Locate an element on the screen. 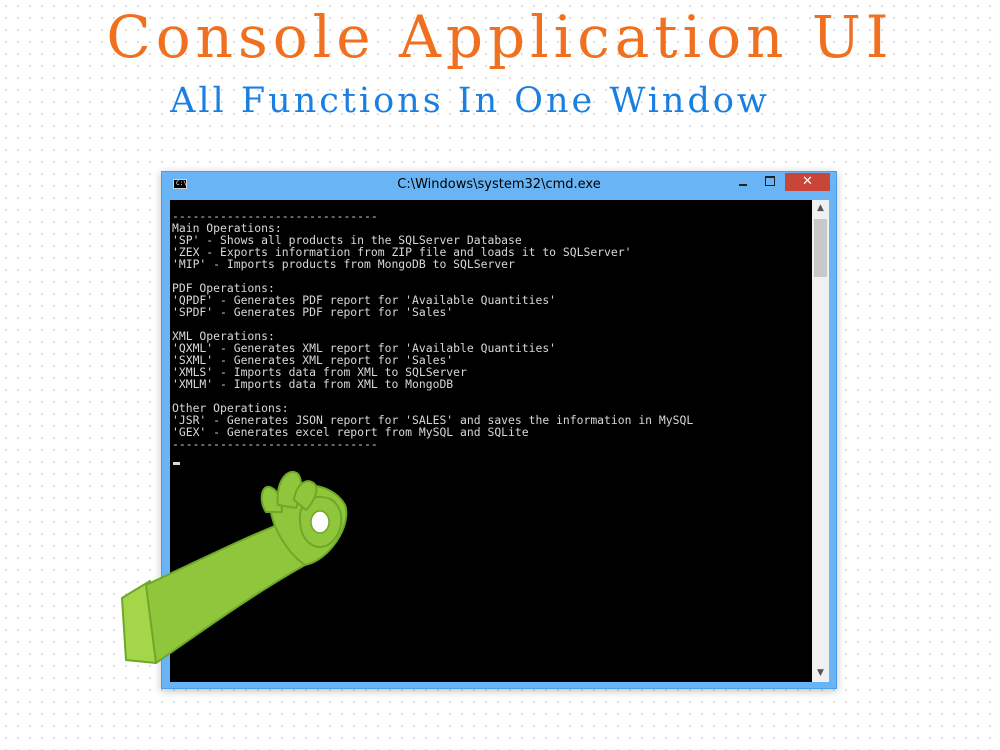 The width and height of the screenshot is (1000, 750). ok-hand-icon is located at coordinates (234, 567).